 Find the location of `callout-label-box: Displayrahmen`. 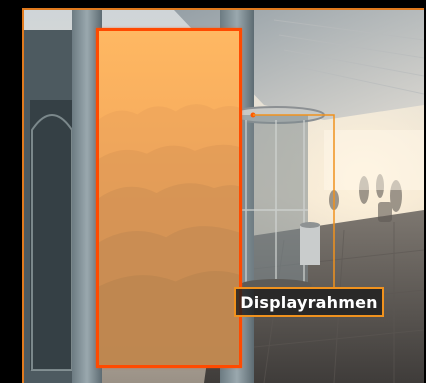

callout-label-box: Displayrahmen is located at coordinates (309, 302).